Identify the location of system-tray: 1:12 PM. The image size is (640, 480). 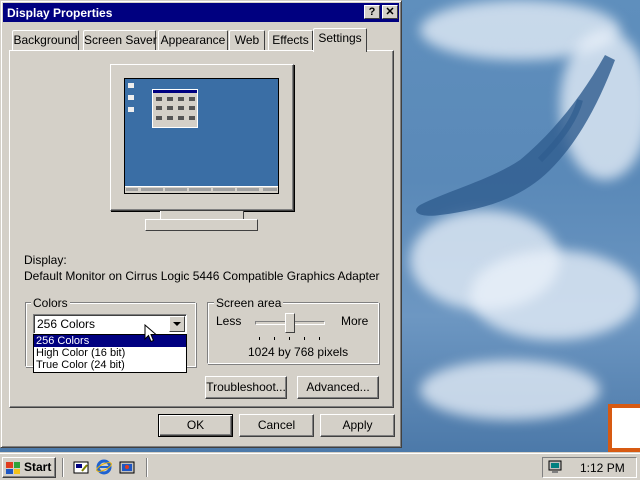
(589, 467).